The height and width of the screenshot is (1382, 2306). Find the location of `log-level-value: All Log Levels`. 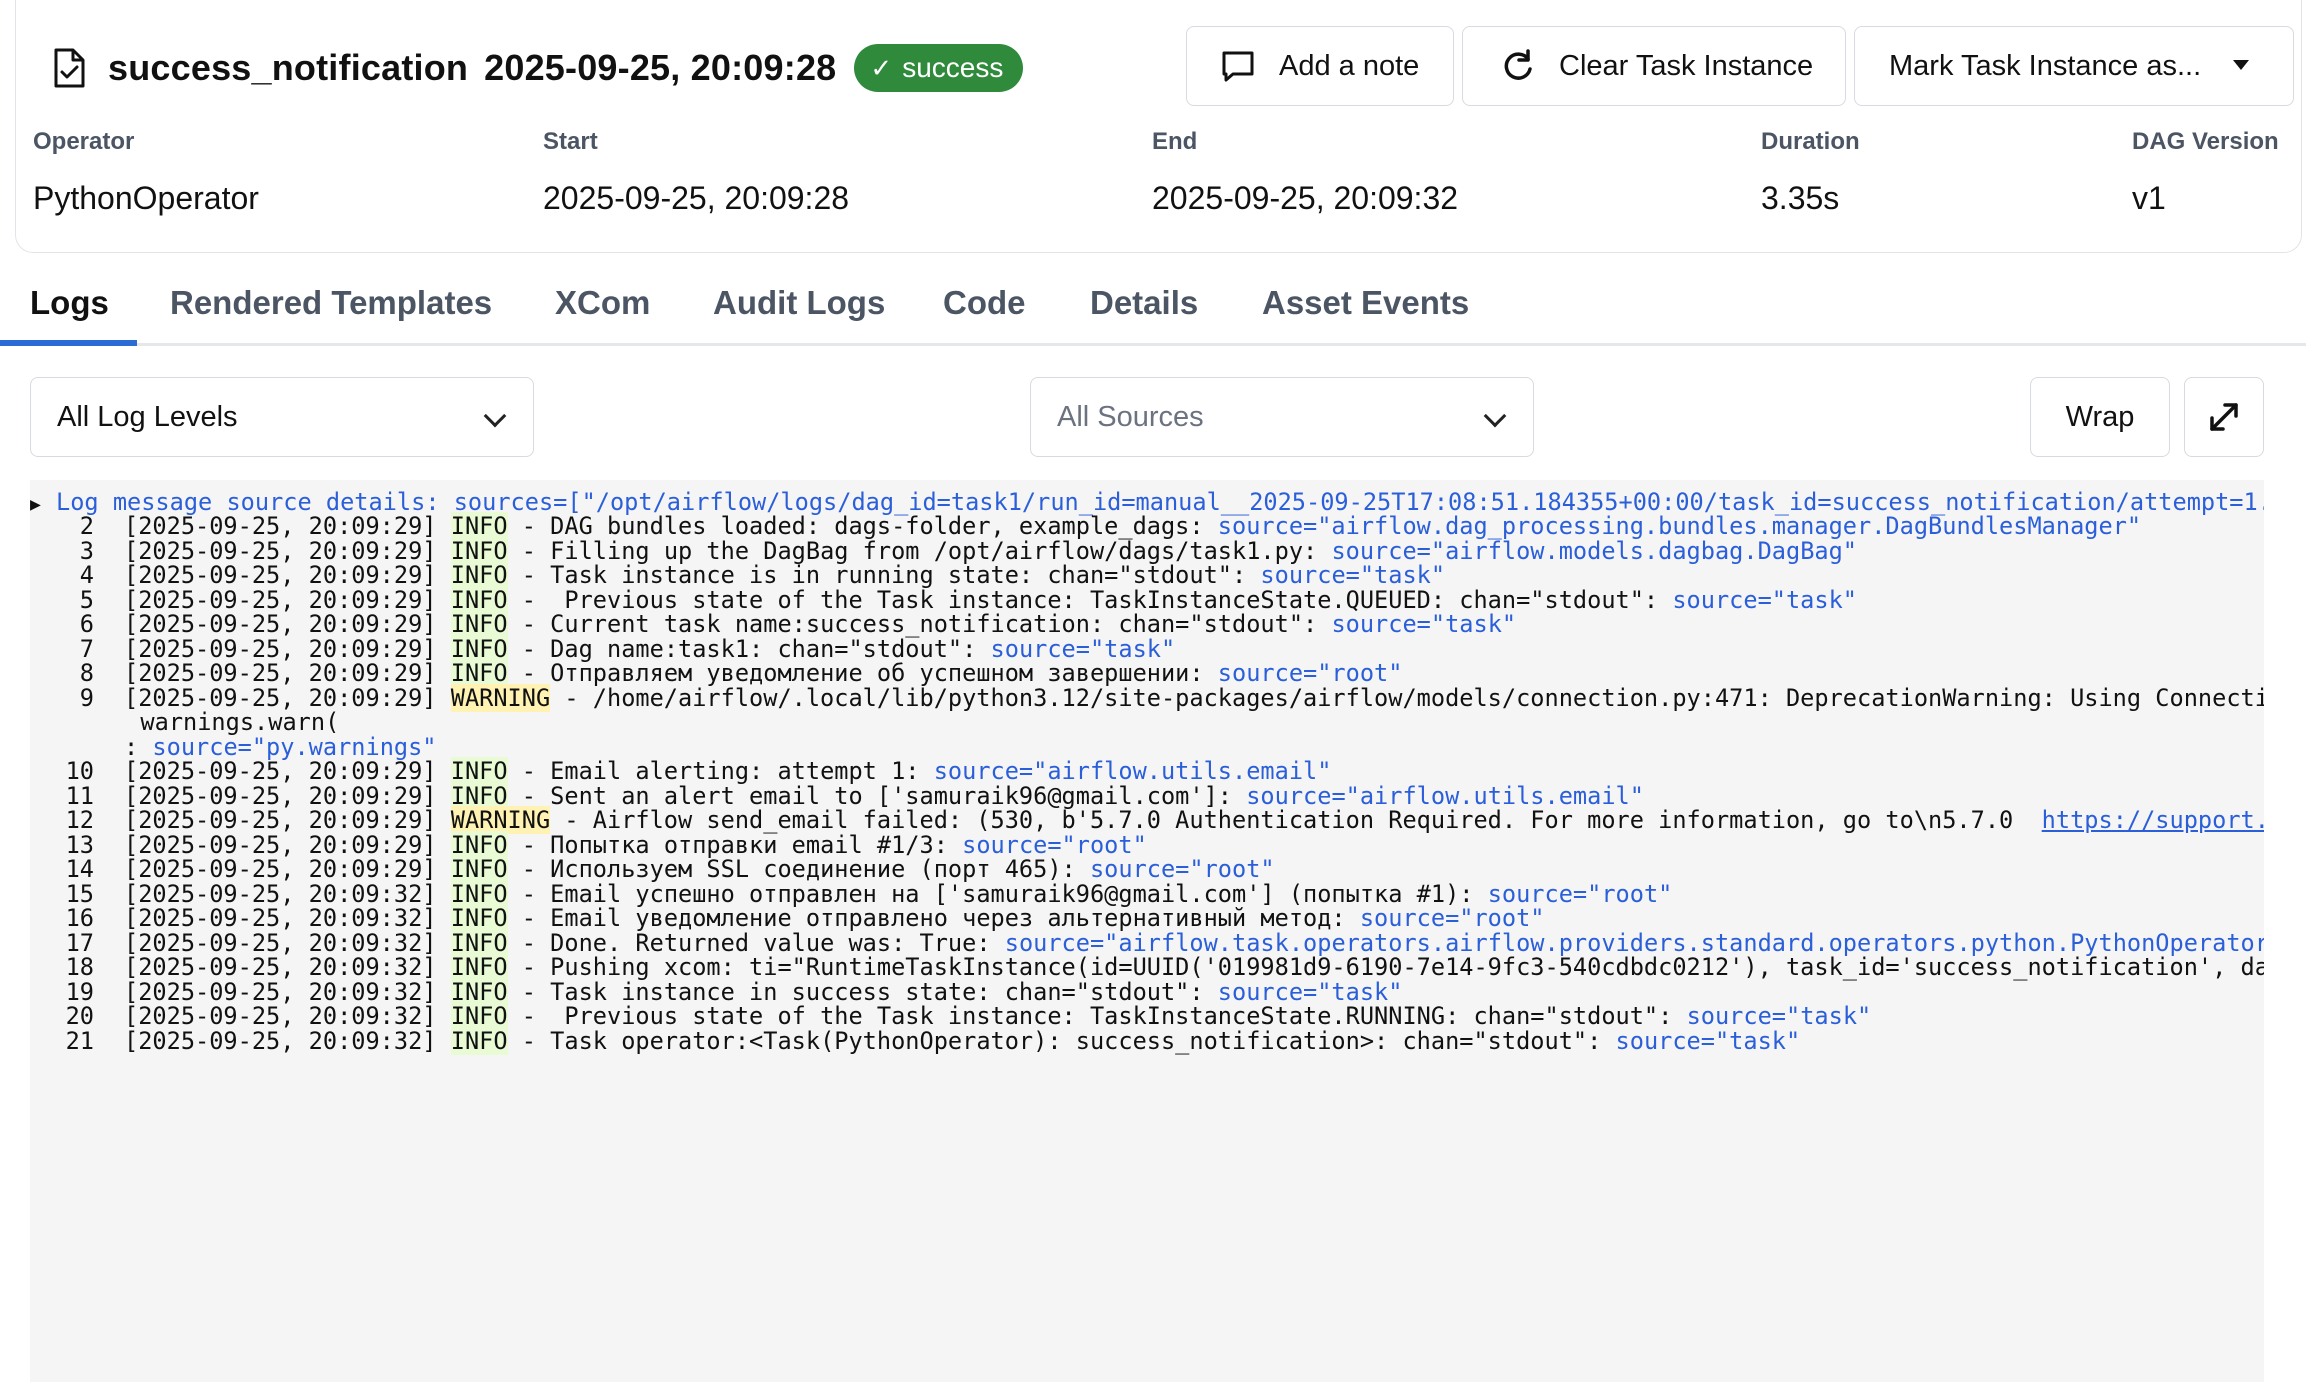

log-level-value: All Log Levels is located at coordinates (147, 416).